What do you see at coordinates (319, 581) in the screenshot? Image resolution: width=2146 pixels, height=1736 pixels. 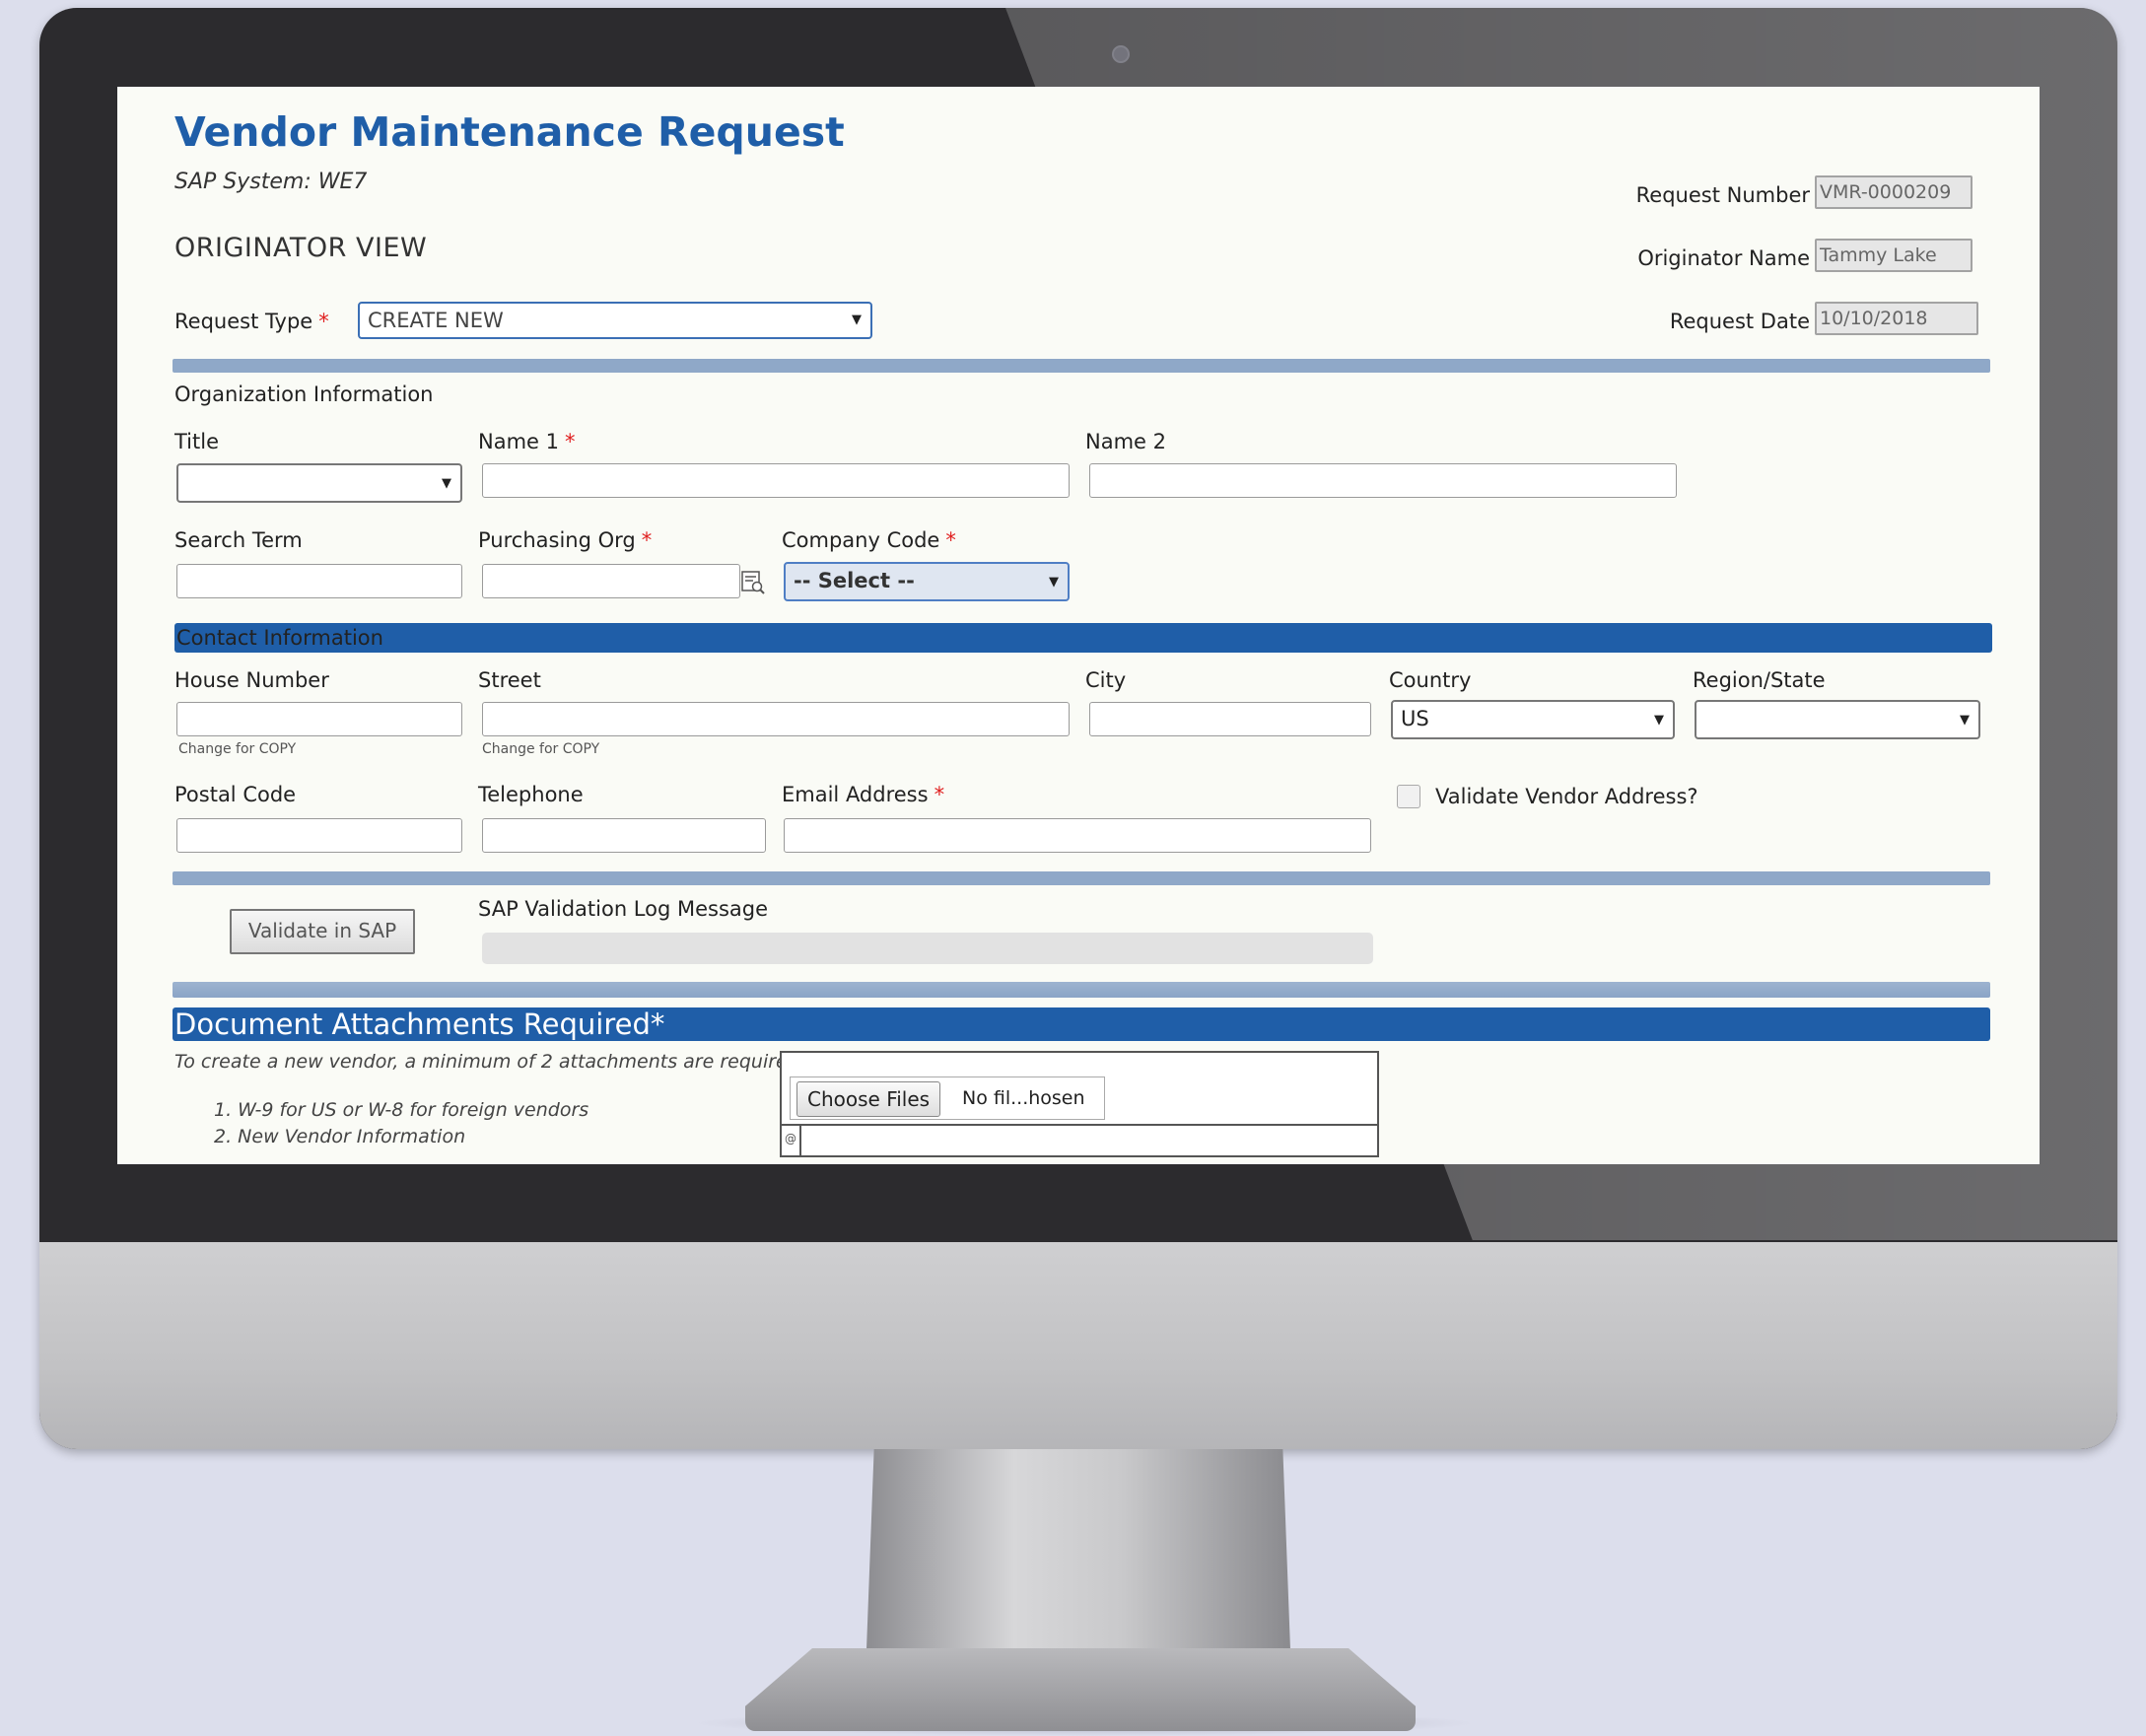 I see `search-term-input` at bounding box center [319, 581].